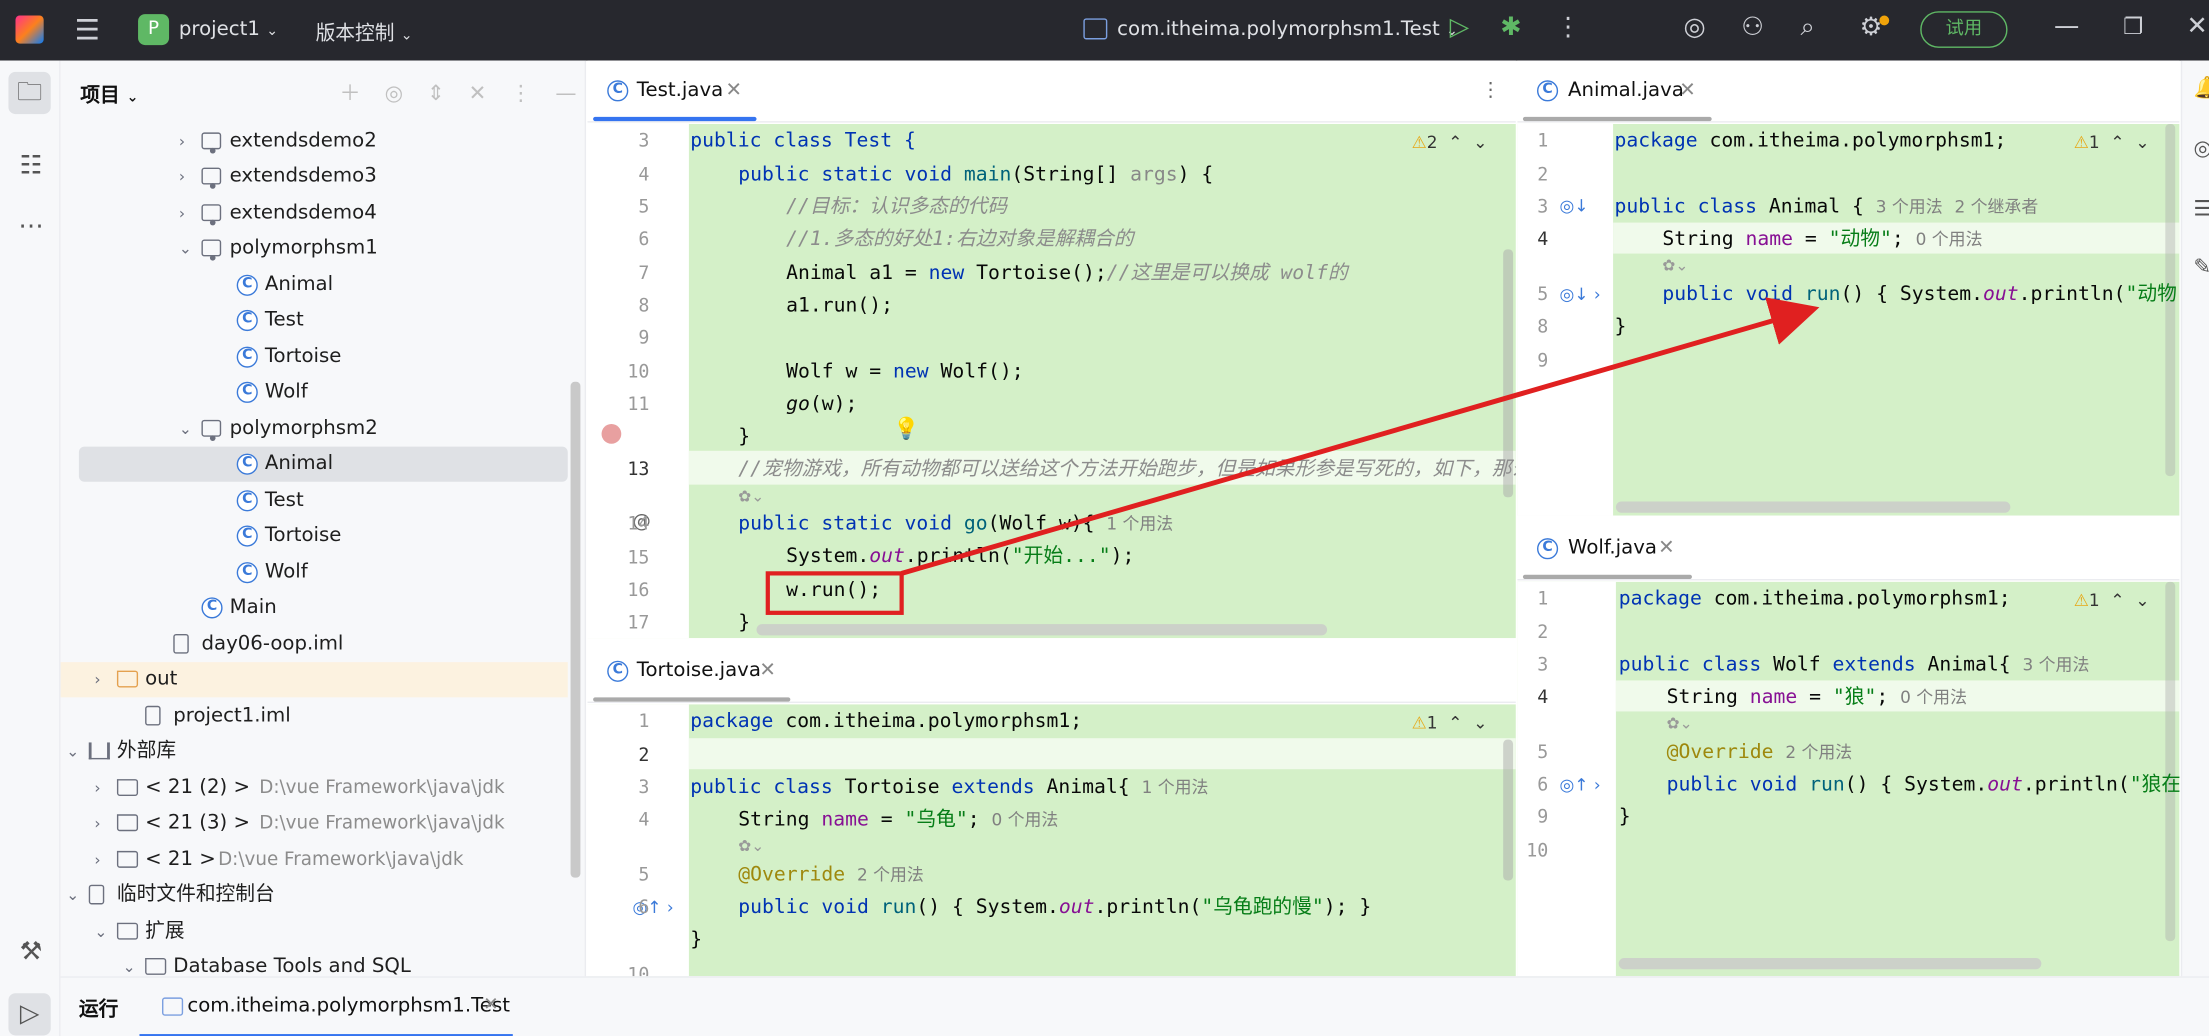 This screenshot has height=1036, width=2209. I want to click on close-tab-icon: ✕, so click(490, 1005).